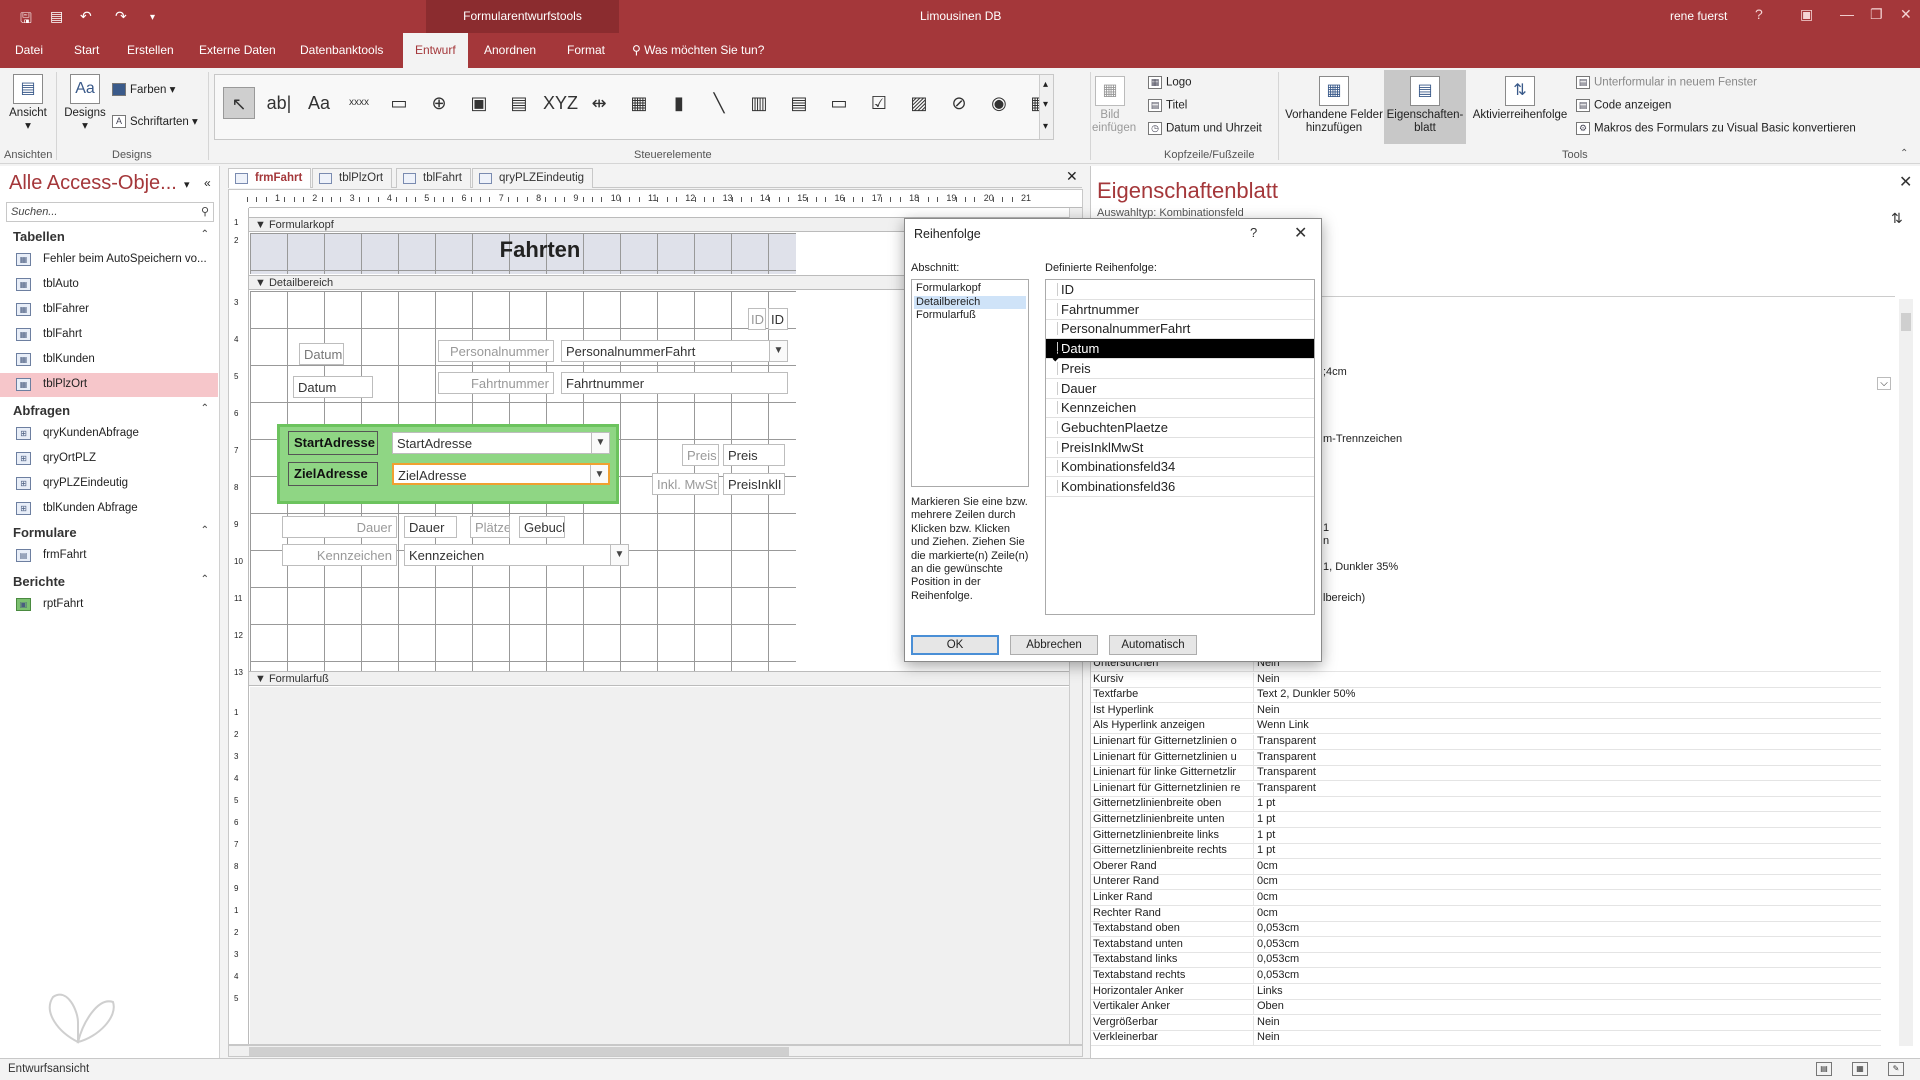  What do you see at coordinates (1486, 867) in the screenshot?
I see `property-row: Oberer Rand 0cm` at bounding box center [1486, 867].